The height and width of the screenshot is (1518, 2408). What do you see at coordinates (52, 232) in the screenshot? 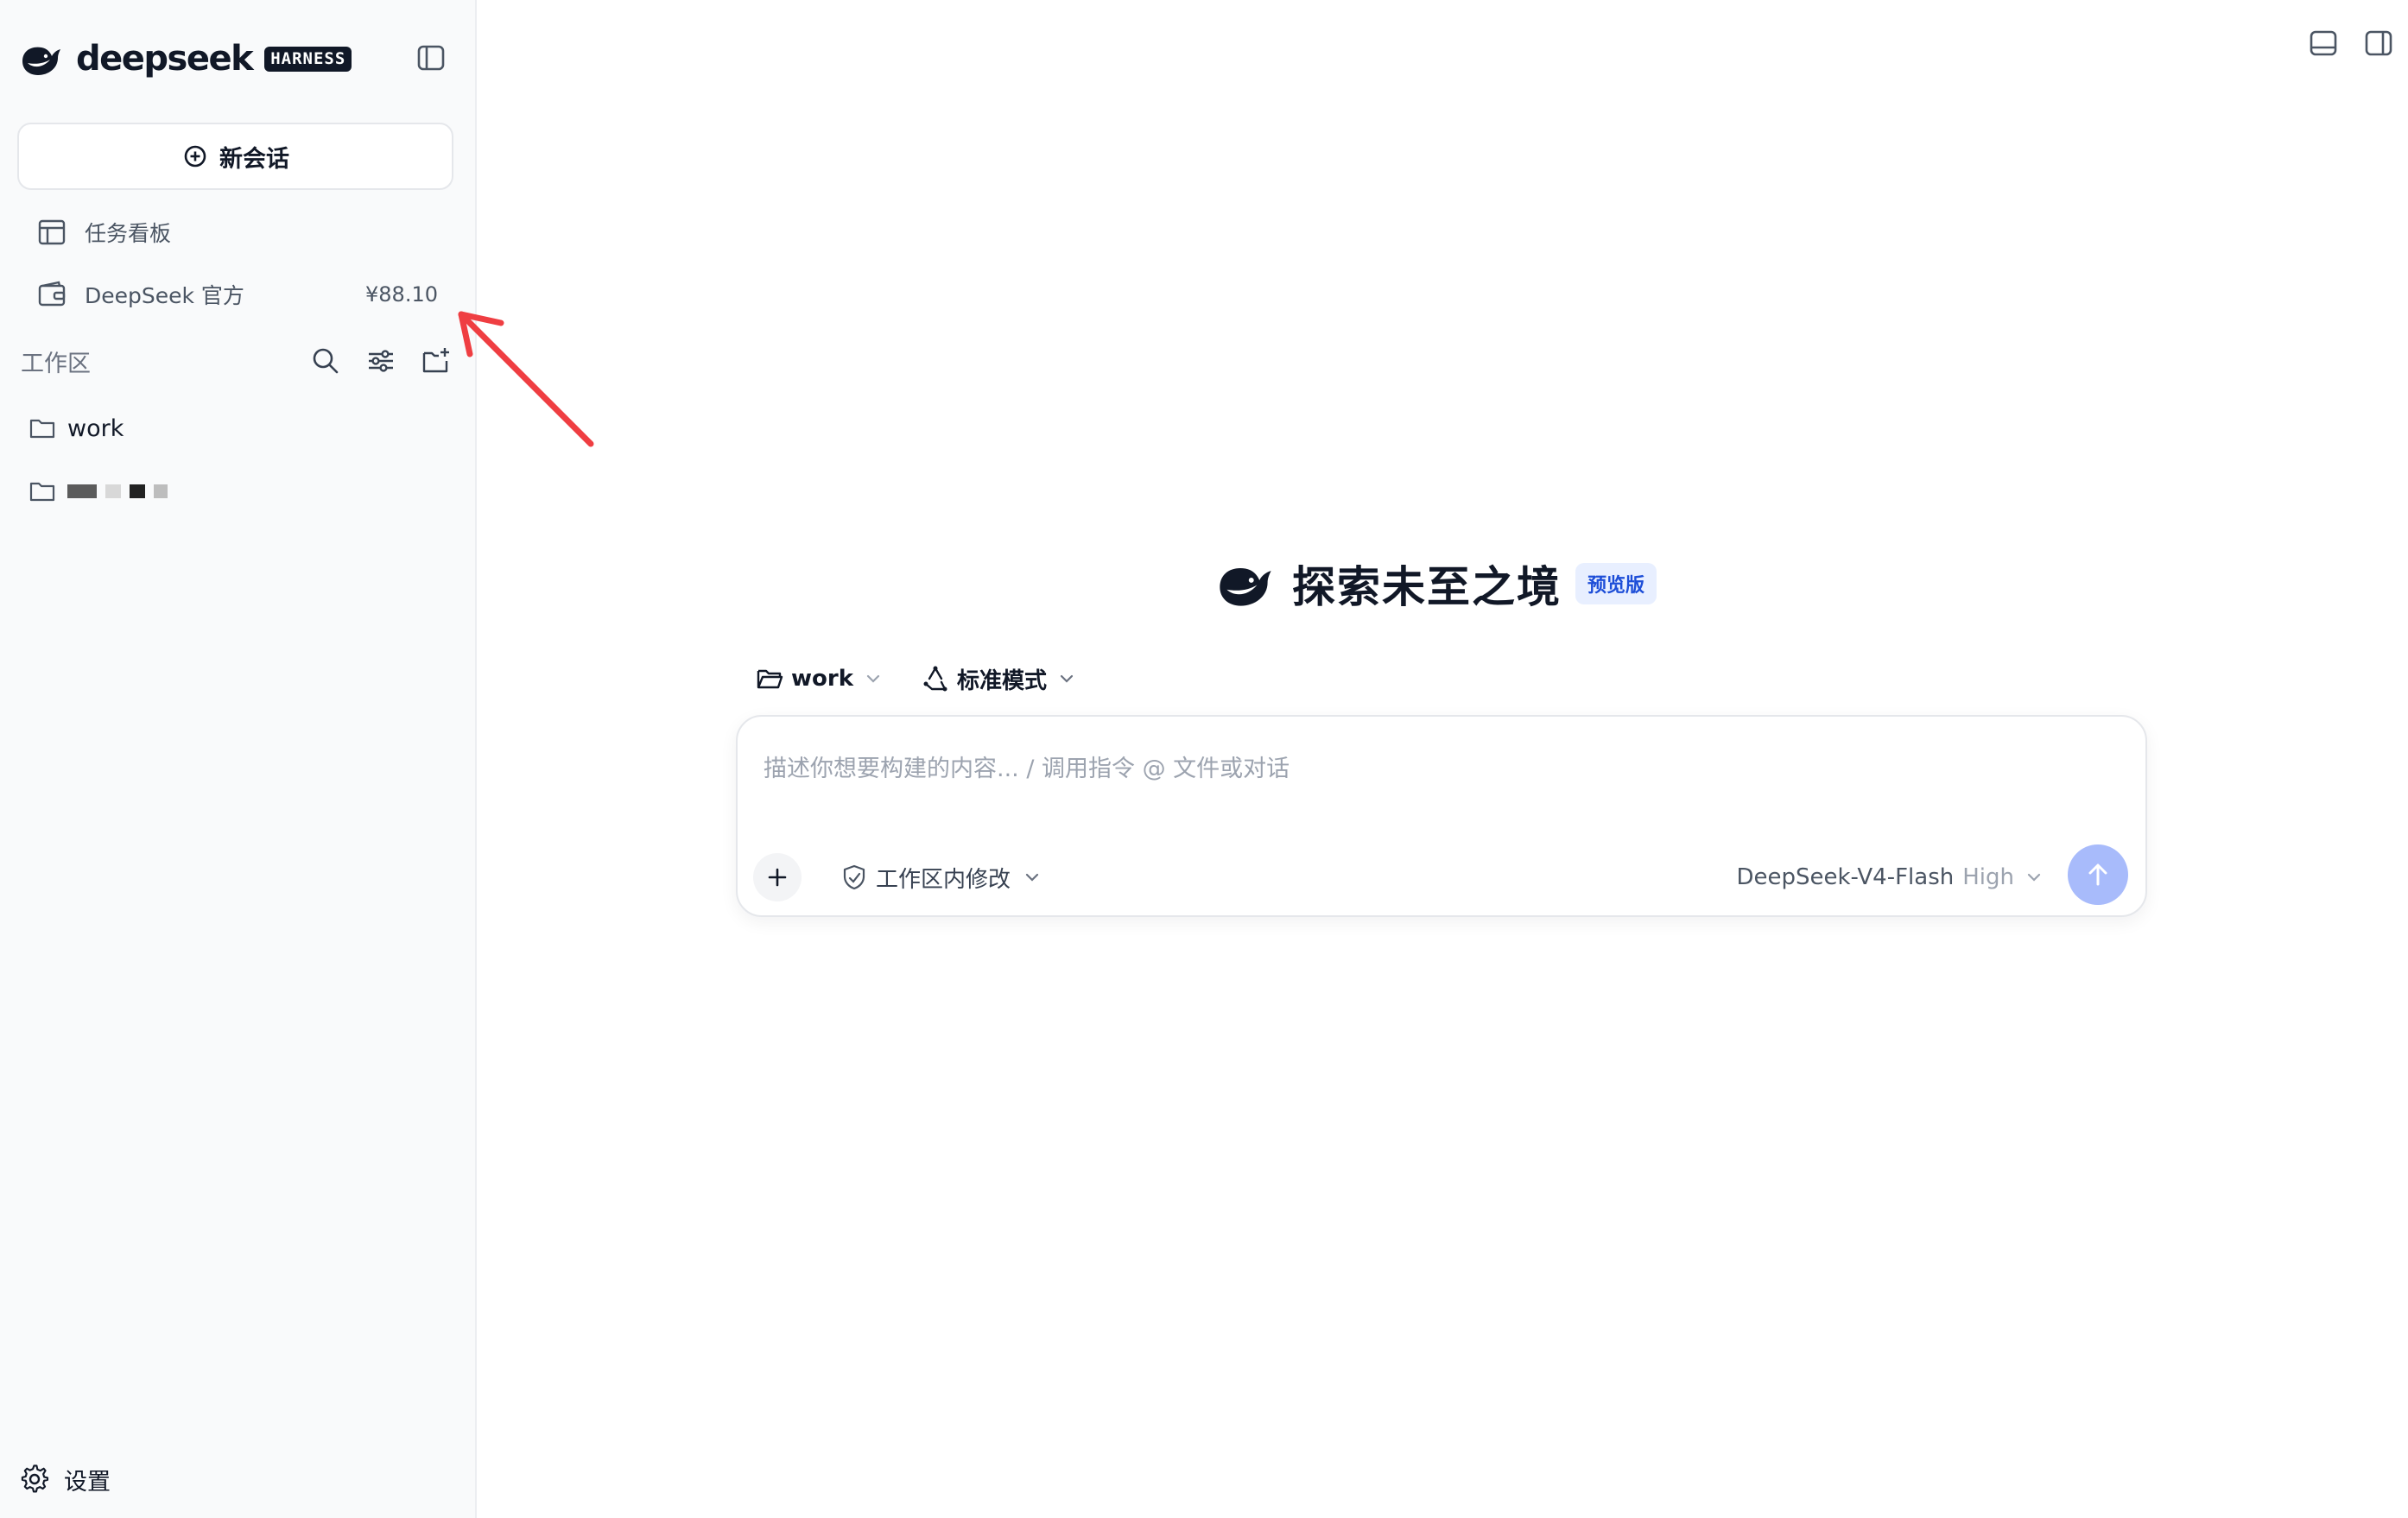
I see `board-icon` at bounding box center [52, 232].